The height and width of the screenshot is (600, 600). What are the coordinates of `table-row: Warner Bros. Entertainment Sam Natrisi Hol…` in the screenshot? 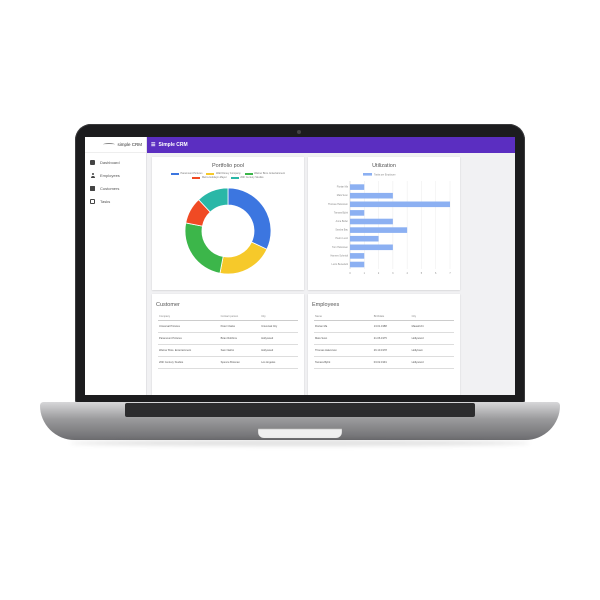 It's located at (228, 350).